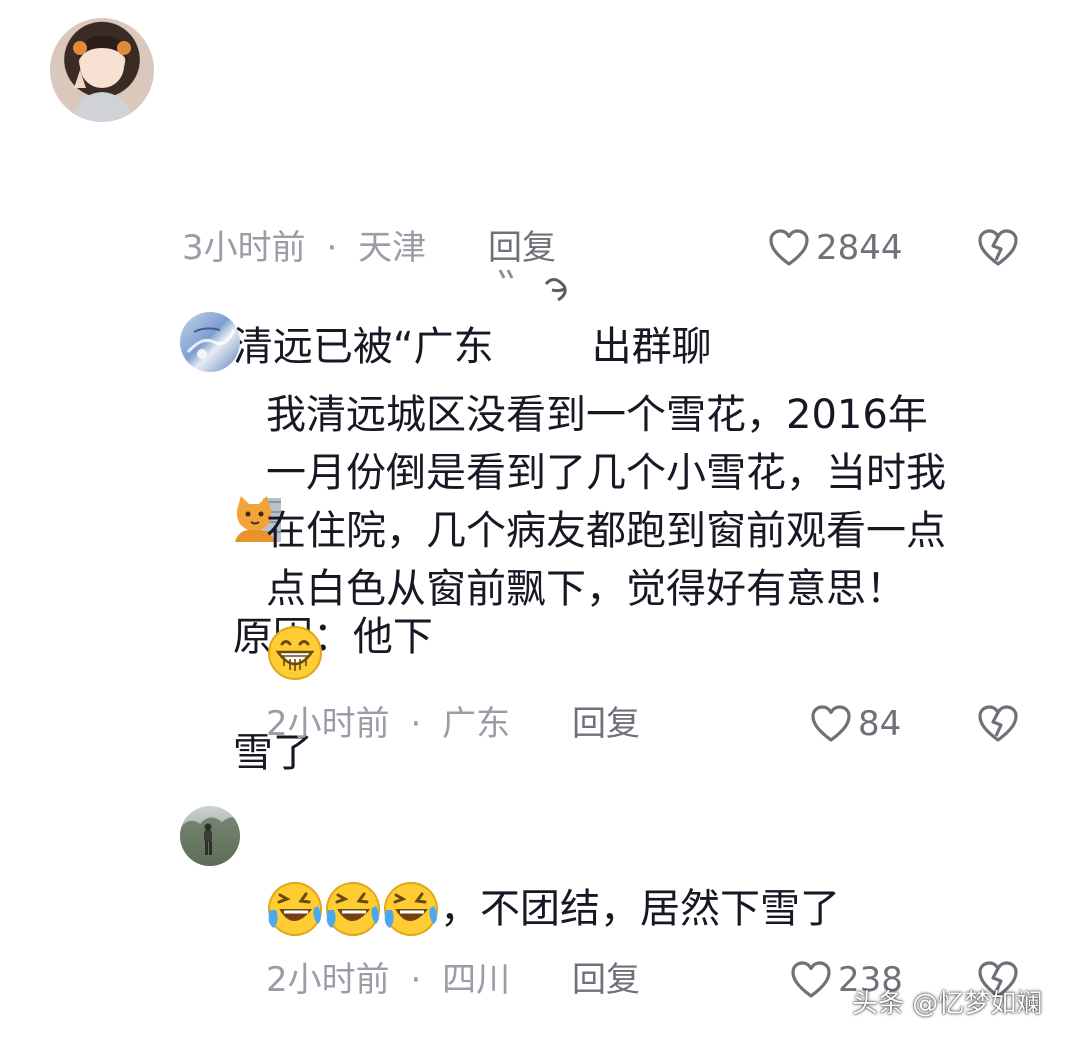 The width and height of the screenshot is (1080, 1040). Describe the element at coordinates (103, 78) in the screenshot. I see `avatar-portrait` at that location.